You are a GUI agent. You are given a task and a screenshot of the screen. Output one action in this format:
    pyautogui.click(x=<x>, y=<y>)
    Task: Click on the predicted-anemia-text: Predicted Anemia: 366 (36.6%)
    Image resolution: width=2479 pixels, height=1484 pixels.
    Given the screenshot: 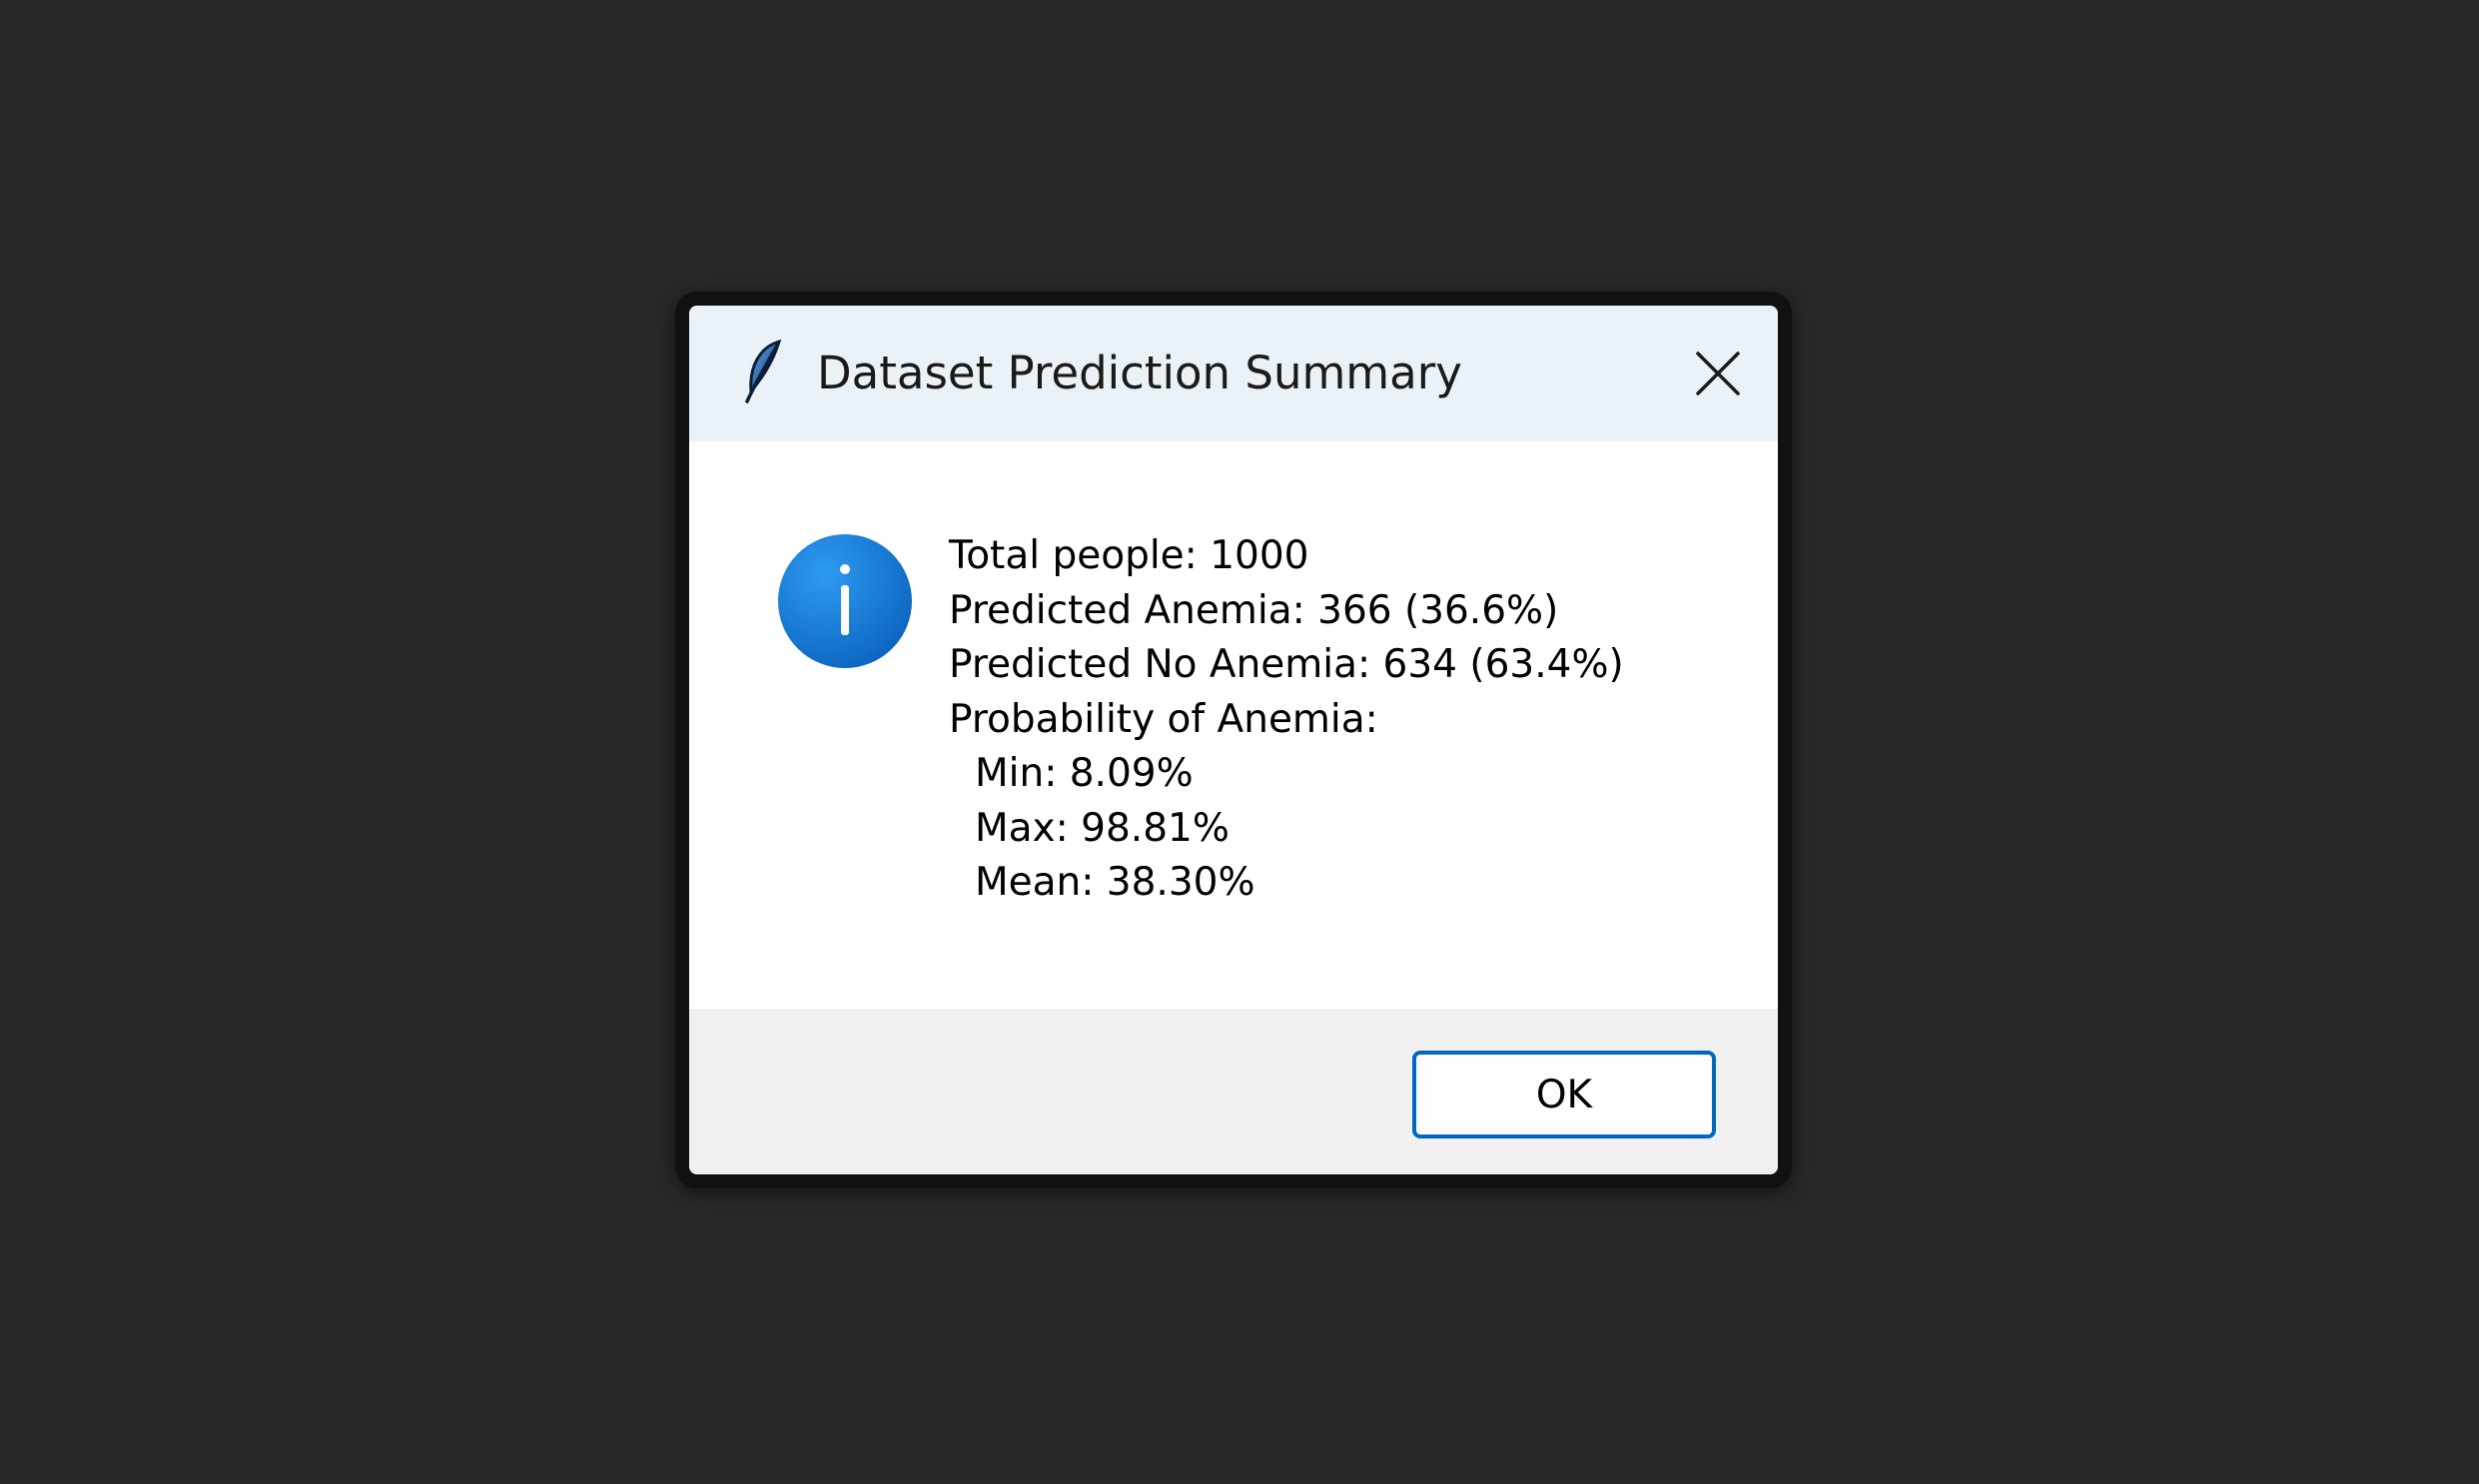 What is the action you would take?
    pyautogui.click(x=1254, y=610)
    